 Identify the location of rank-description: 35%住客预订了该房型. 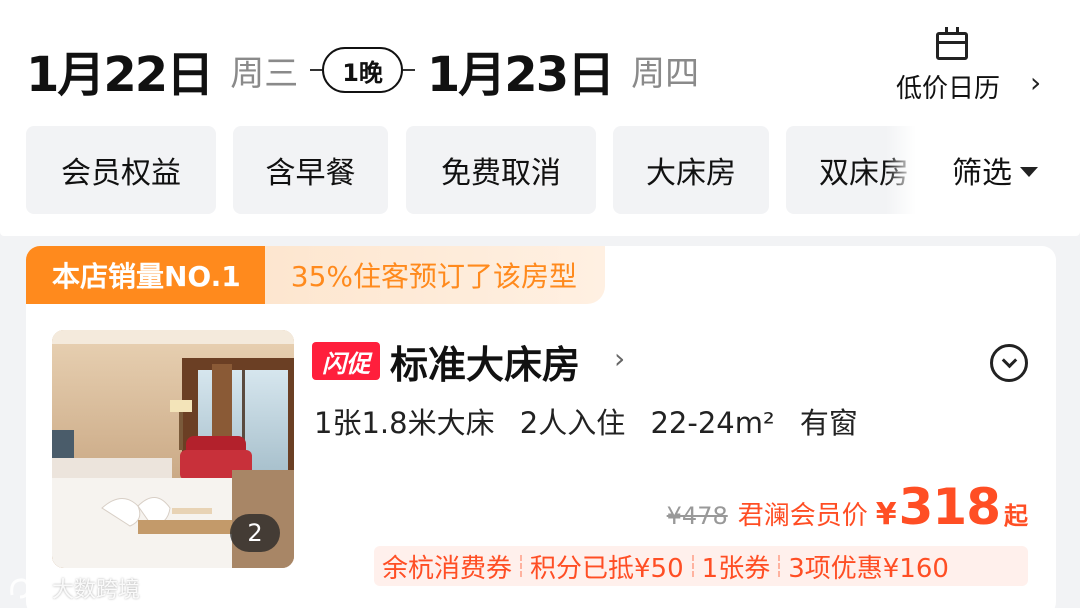
(434, 275).